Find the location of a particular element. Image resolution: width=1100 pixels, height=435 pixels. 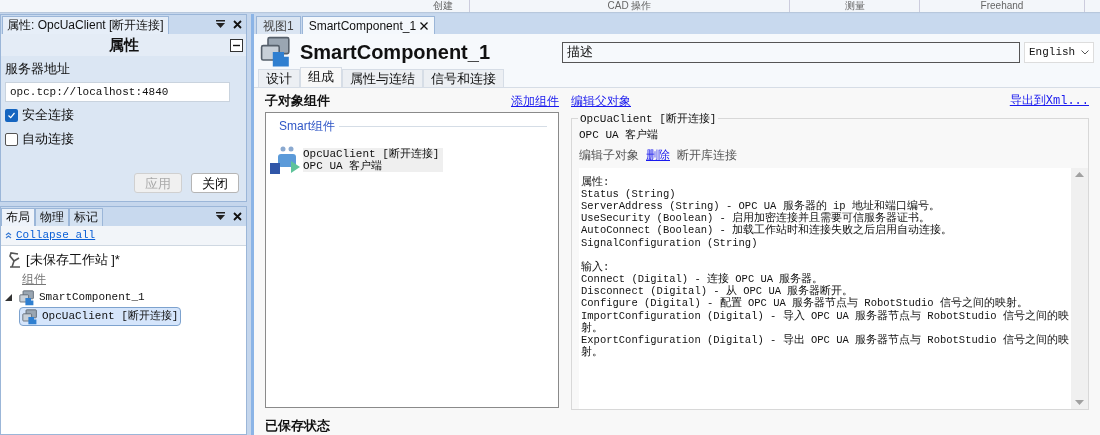

server-address-field: opc.tcp://localhost:4840 is located at coordinates (117, 91).